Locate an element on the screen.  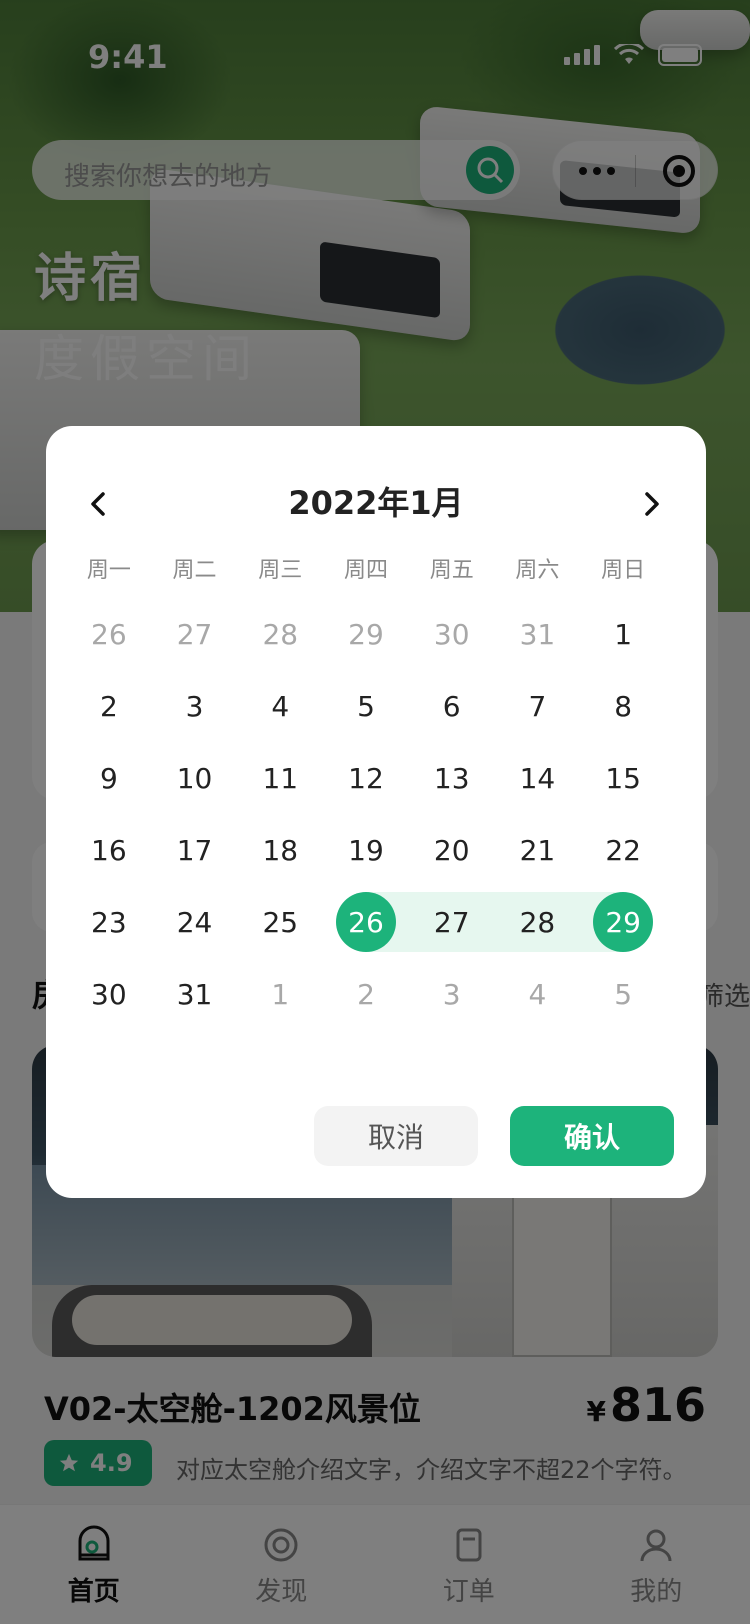
weekday-label: 周日 is located at coordinates (623, 570).